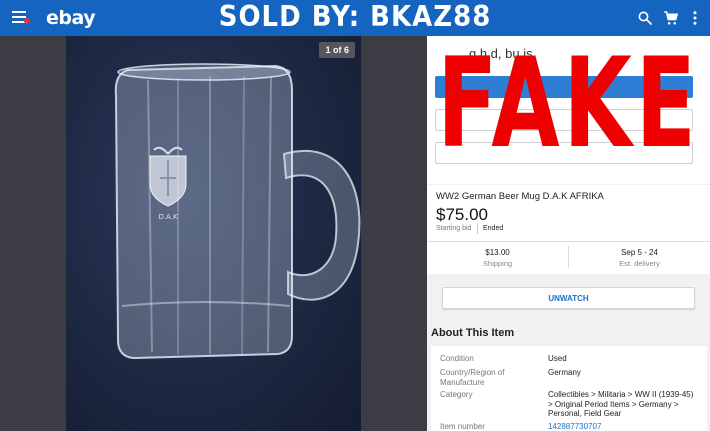 The height and width of the screenshot is (431, 710). I want to click on spec-value-item-number: 142887730707, so click(623, 426).